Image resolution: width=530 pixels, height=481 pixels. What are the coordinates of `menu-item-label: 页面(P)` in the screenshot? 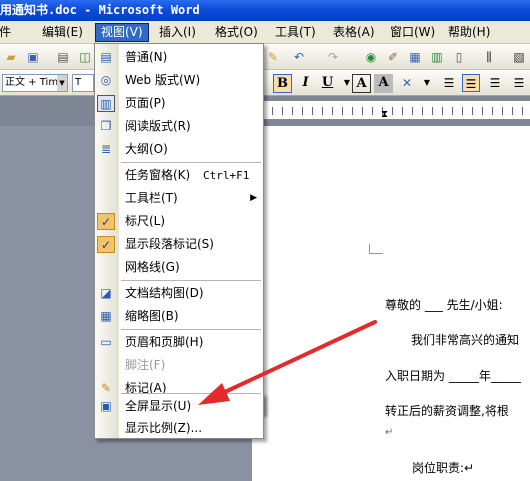 It's located at (145, 103).